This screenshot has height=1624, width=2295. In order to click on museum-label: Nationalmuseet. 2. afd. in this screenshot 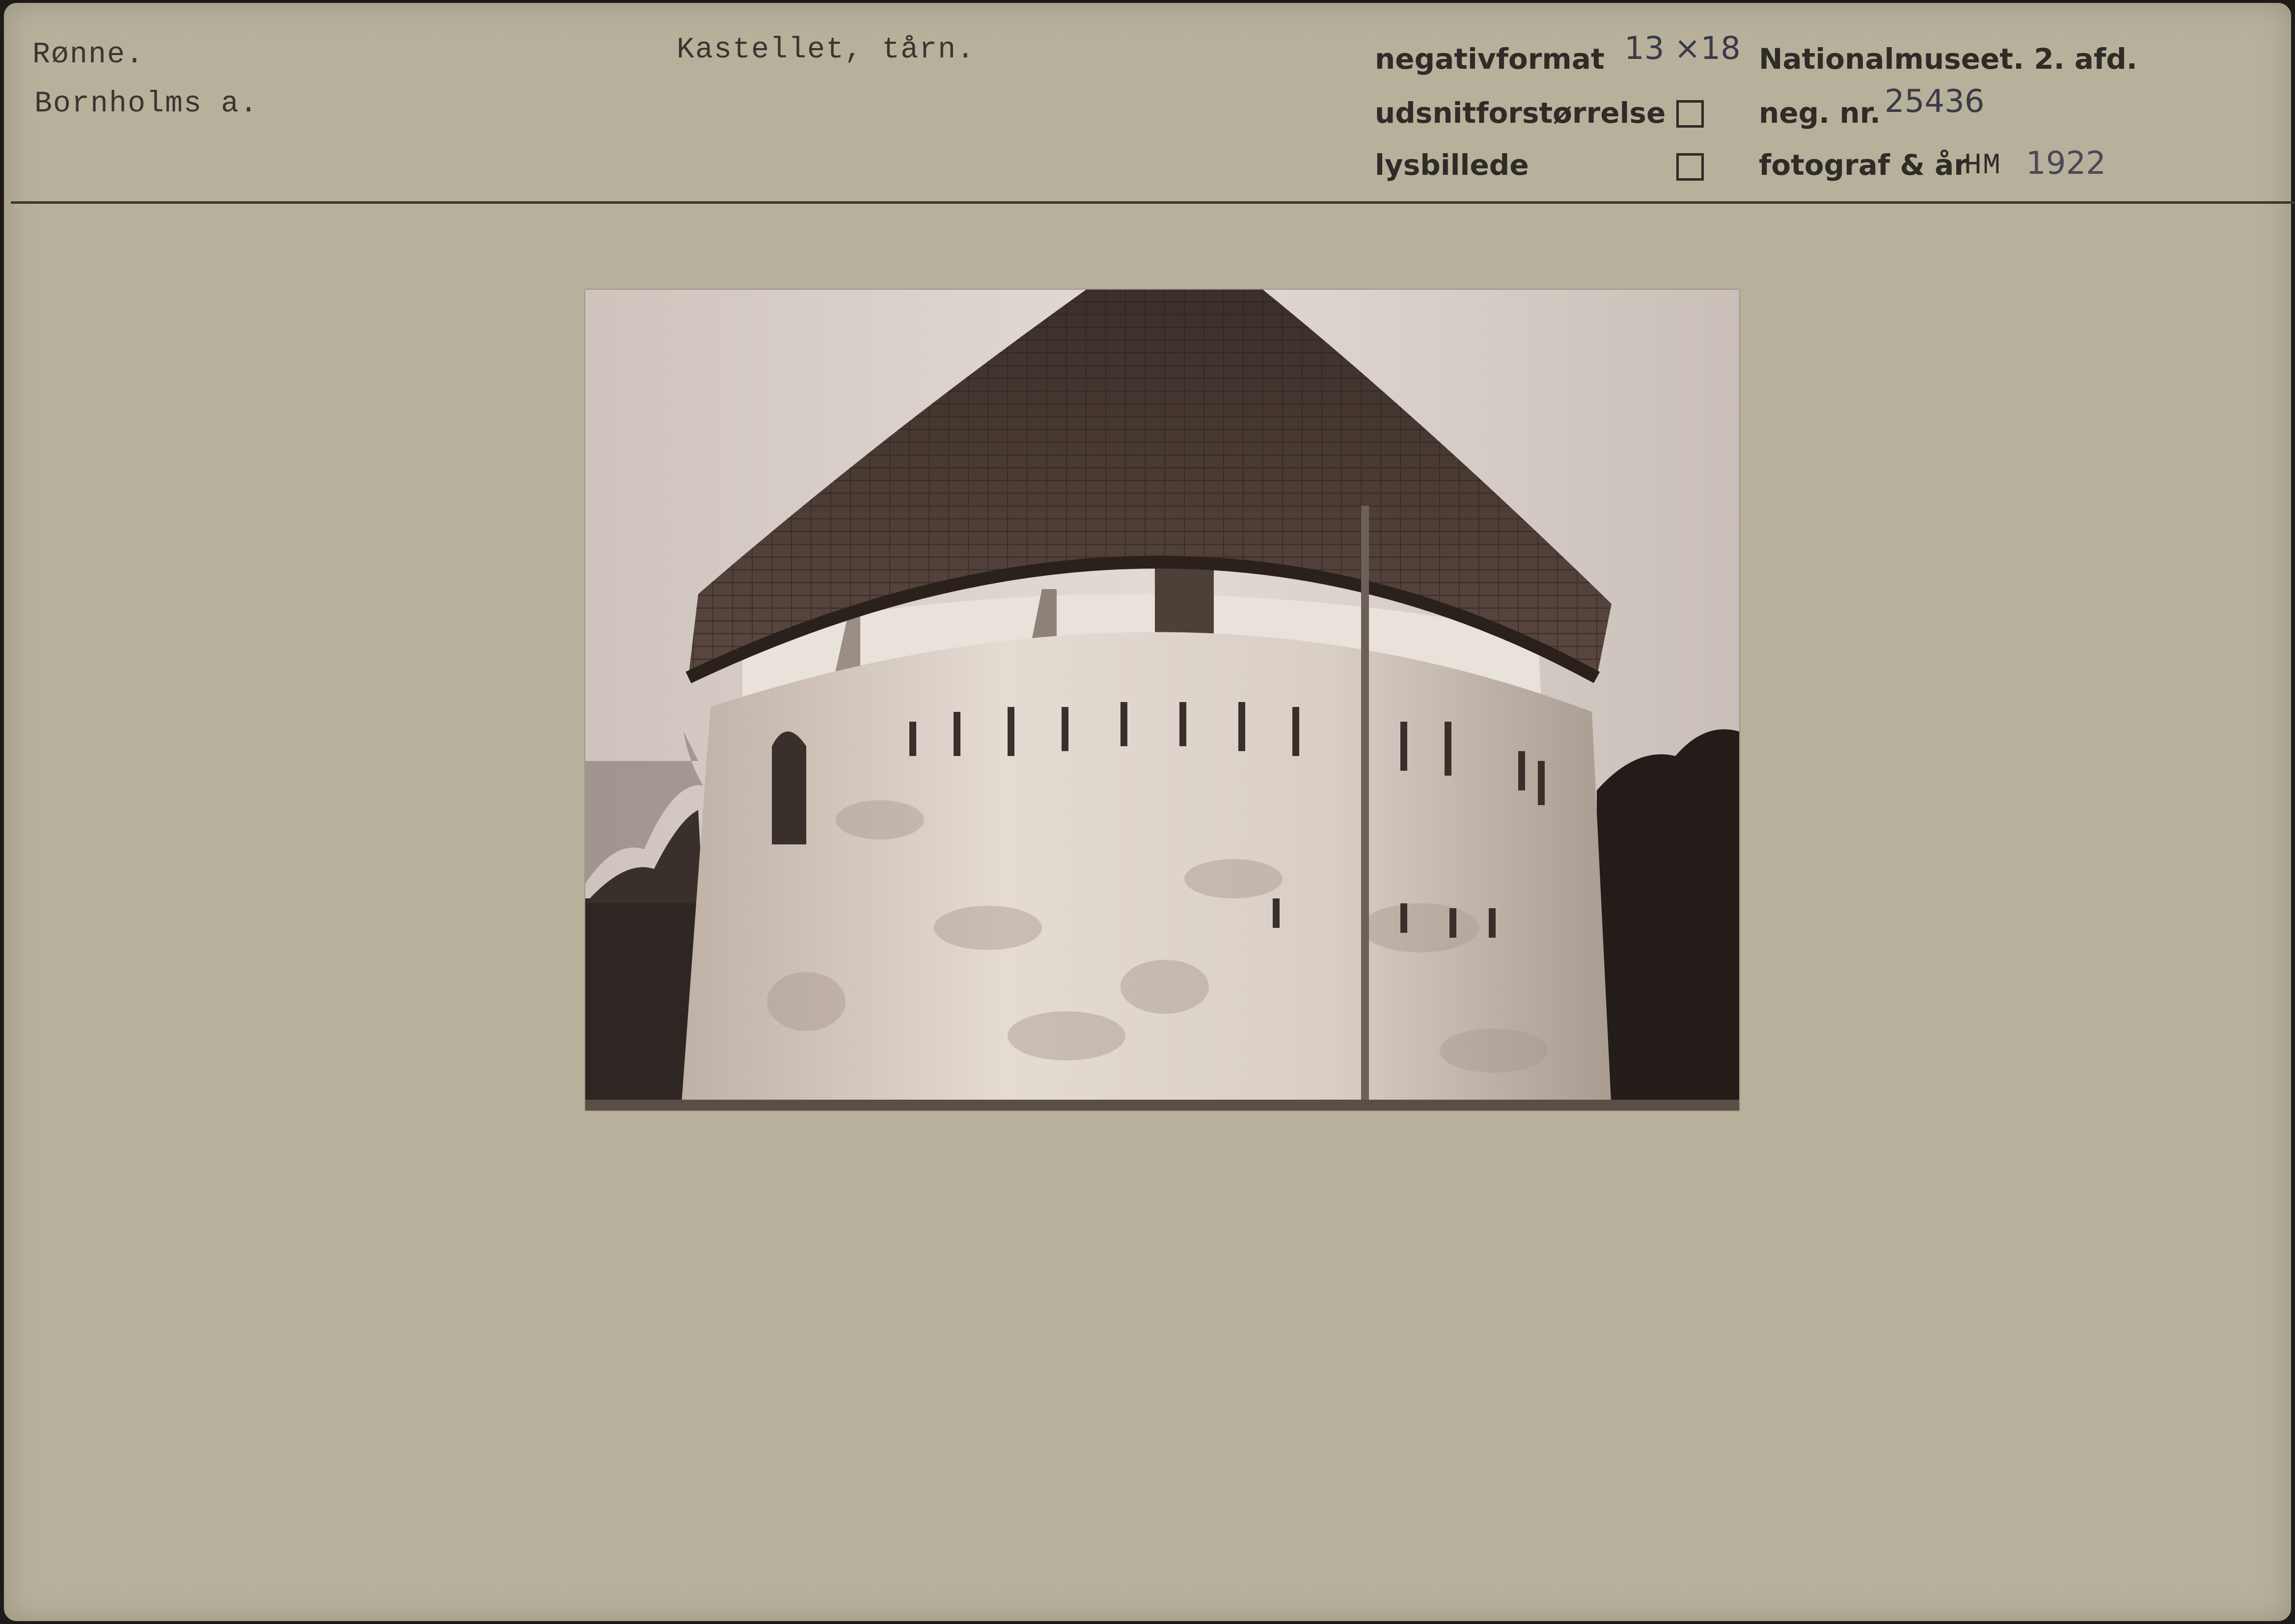, I will do `click(1948, 59)`.